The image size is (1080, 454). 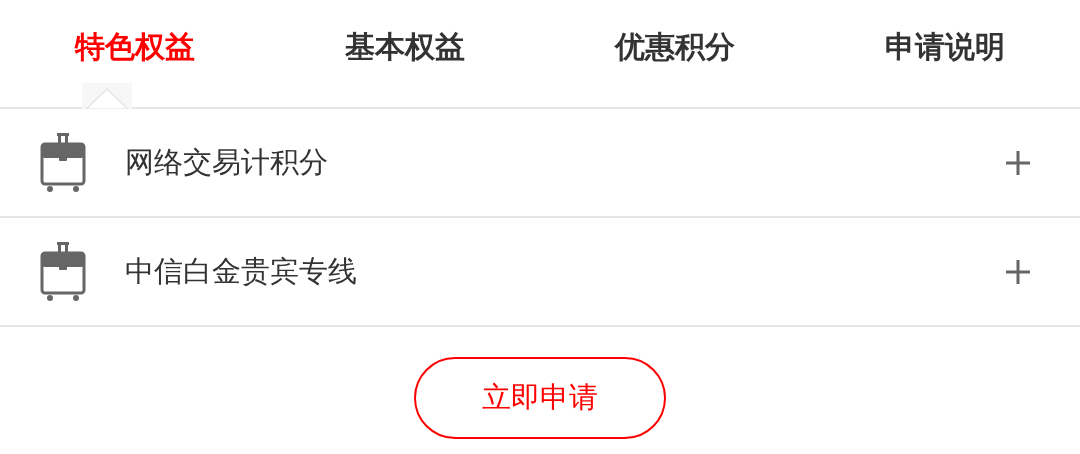 I want to click on tab: 特色权益, so click(x=135, y=47).